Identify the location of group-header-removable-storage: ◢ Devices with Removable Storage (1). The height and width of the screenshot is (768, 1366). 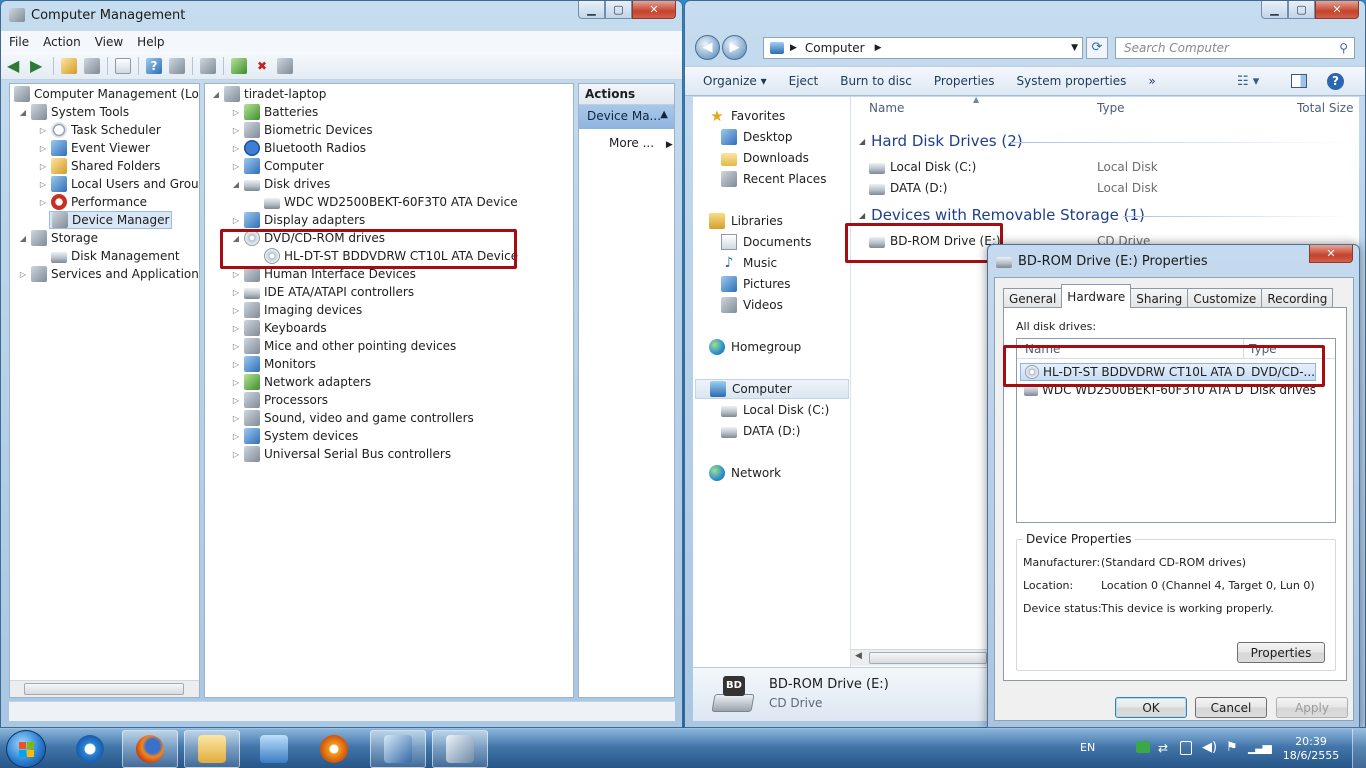
(1002, 215).